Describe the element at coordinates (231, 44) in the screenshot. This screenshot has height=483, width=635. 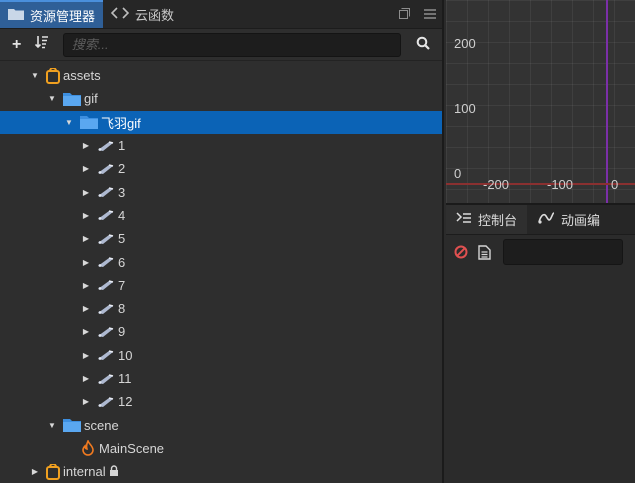
I see `search-input` at that location.